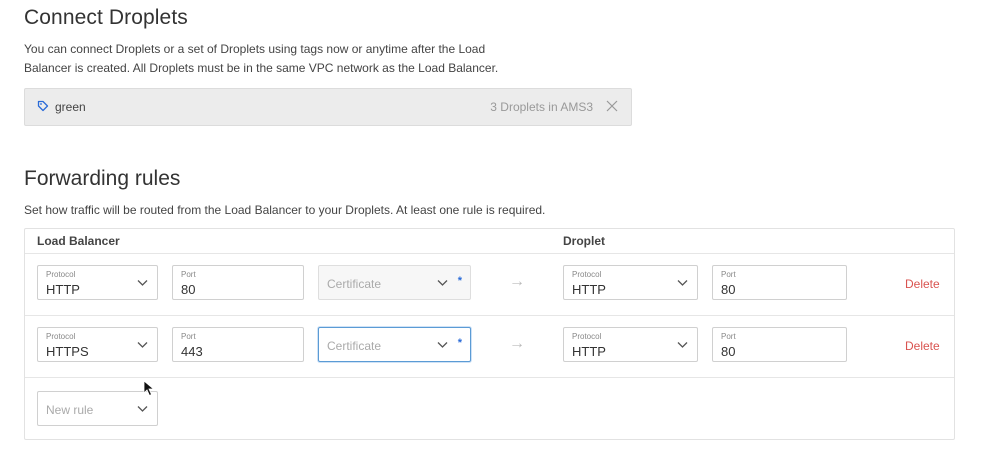 The width and height of the screenshot is (994, 458). Describe the element at coordinates (612, 106) in the screenshot. I see `close-icon` at that location.